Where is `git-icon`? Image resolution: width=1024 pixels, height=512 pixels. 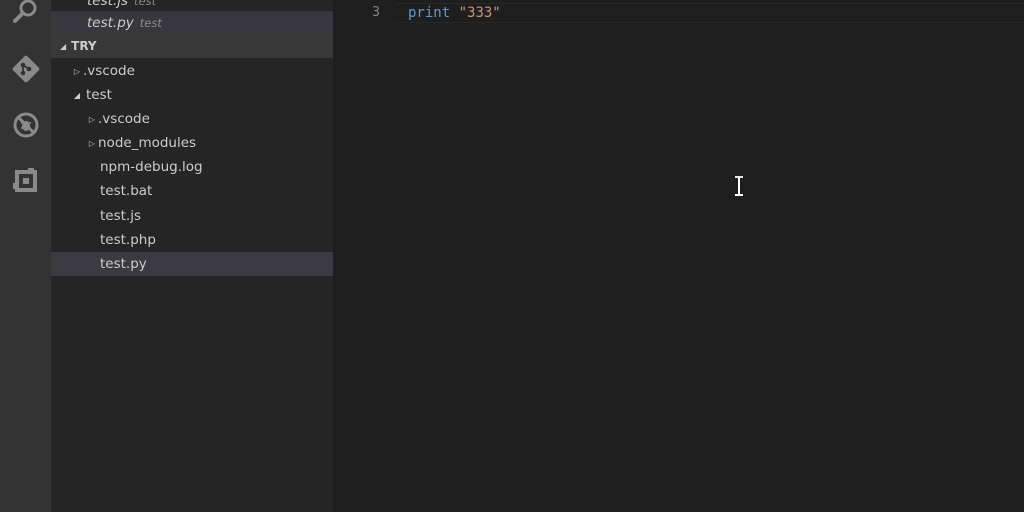
git-icon is located at coordinates (25, 69).